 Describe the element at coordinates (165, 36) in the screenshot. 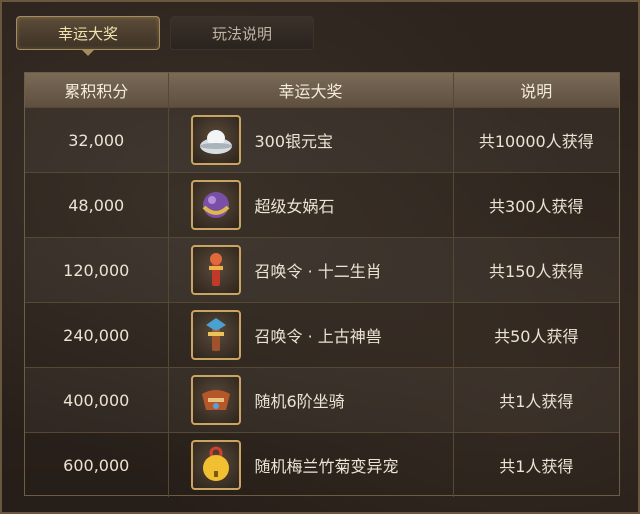

I see `tab-bar: 幸运大奖 玩法说明` at that location.